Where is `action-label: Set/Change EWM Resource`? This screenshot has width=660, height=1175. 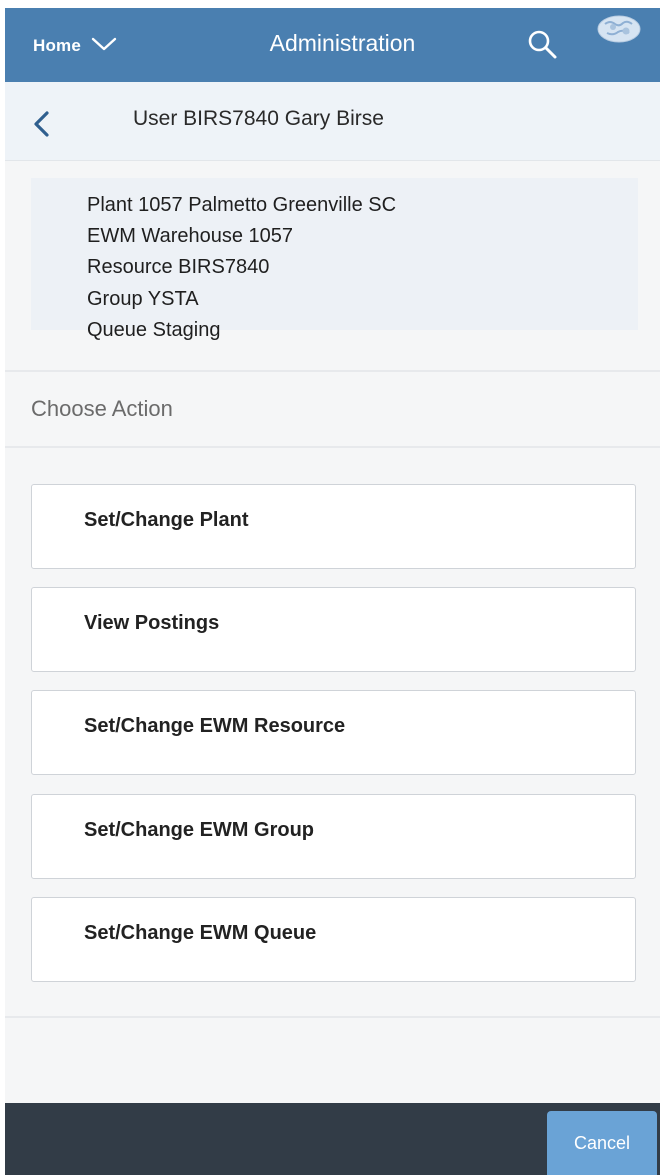
action-label: Set/Change EWM Resource is located at coordinates (215, 726).